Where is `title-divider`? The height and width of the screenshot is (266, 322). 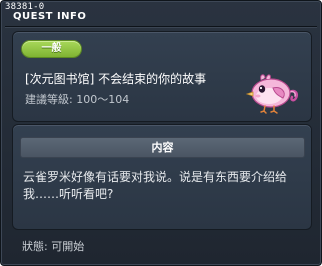 title-divider is located at coordinates (161, 26).